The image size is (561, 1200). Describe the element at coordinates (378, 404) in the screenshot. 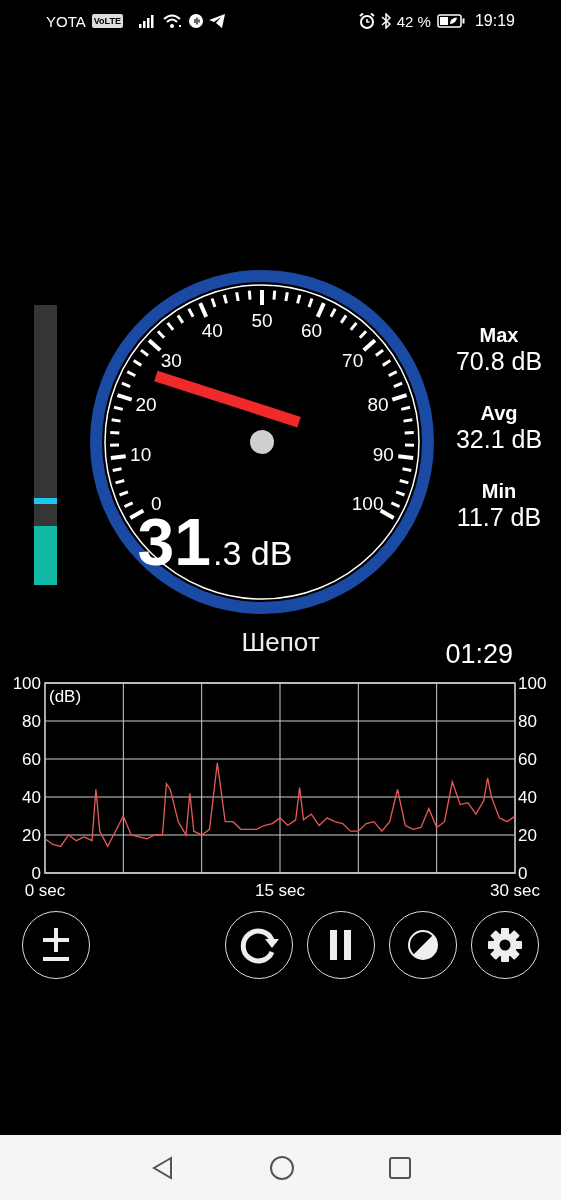

I see `scale-label: 80` at that location.